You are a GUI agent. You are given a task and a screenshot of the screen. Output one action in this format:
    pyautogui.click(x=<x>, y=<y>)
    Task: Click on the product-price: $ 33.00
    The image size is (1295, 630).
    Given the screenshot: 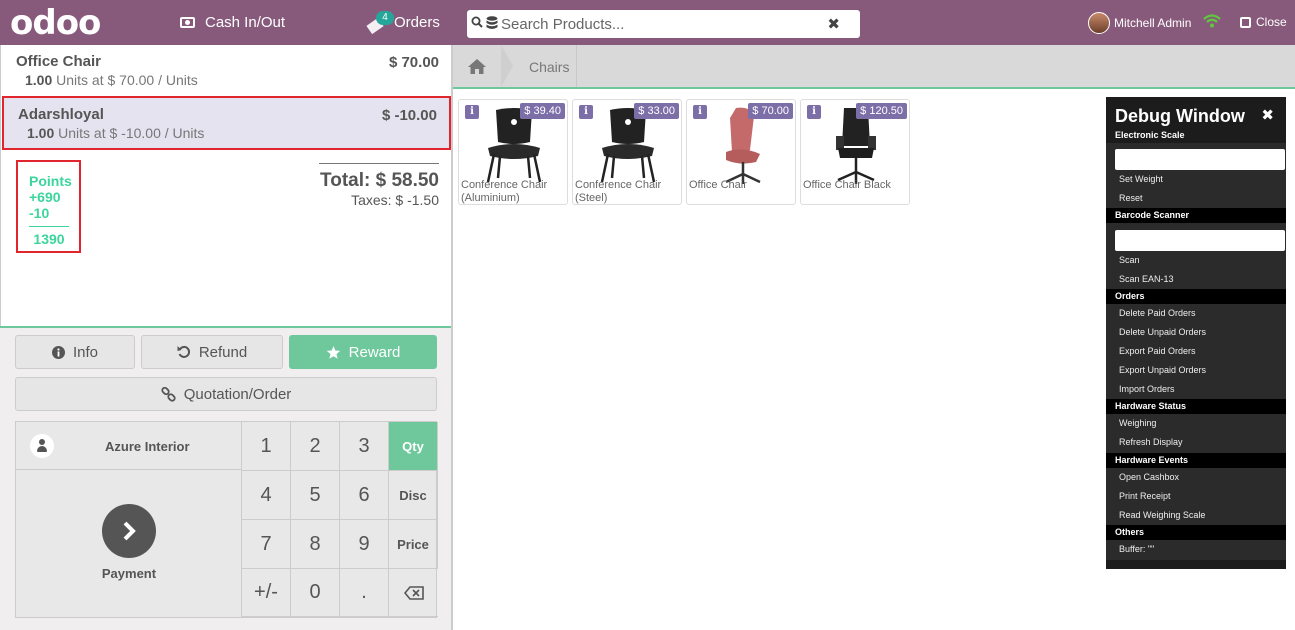 What is the action you would take?
    pyautogui.click(x=656, y=111)
    